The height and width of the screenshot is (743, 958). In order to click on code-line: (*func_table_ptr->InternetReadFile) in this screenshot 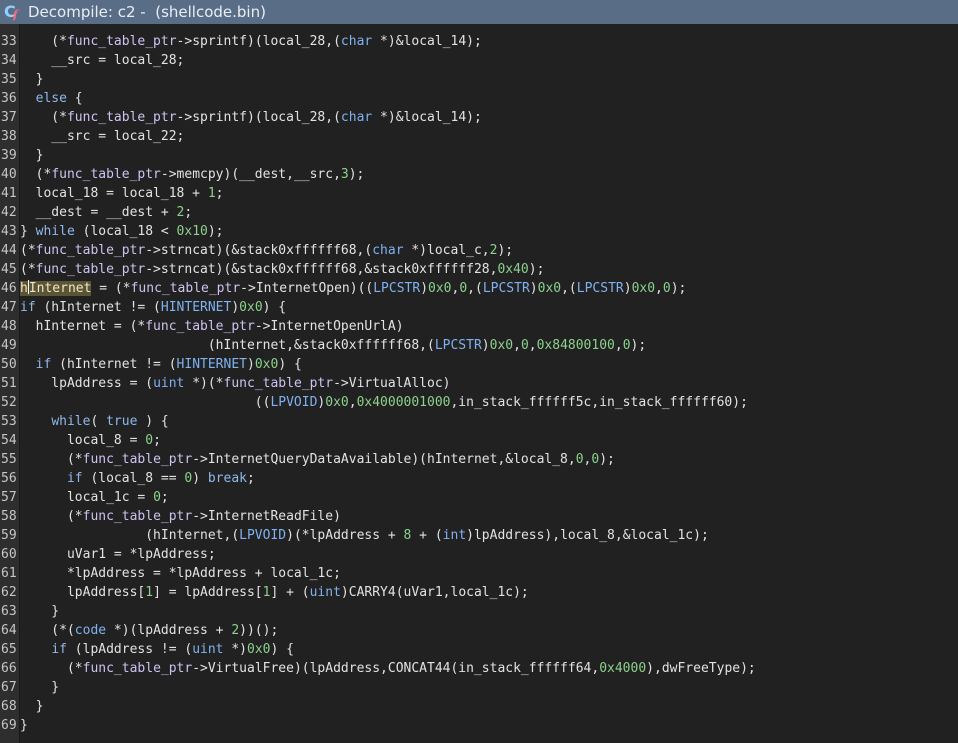, I will do `click(489, 516)`.